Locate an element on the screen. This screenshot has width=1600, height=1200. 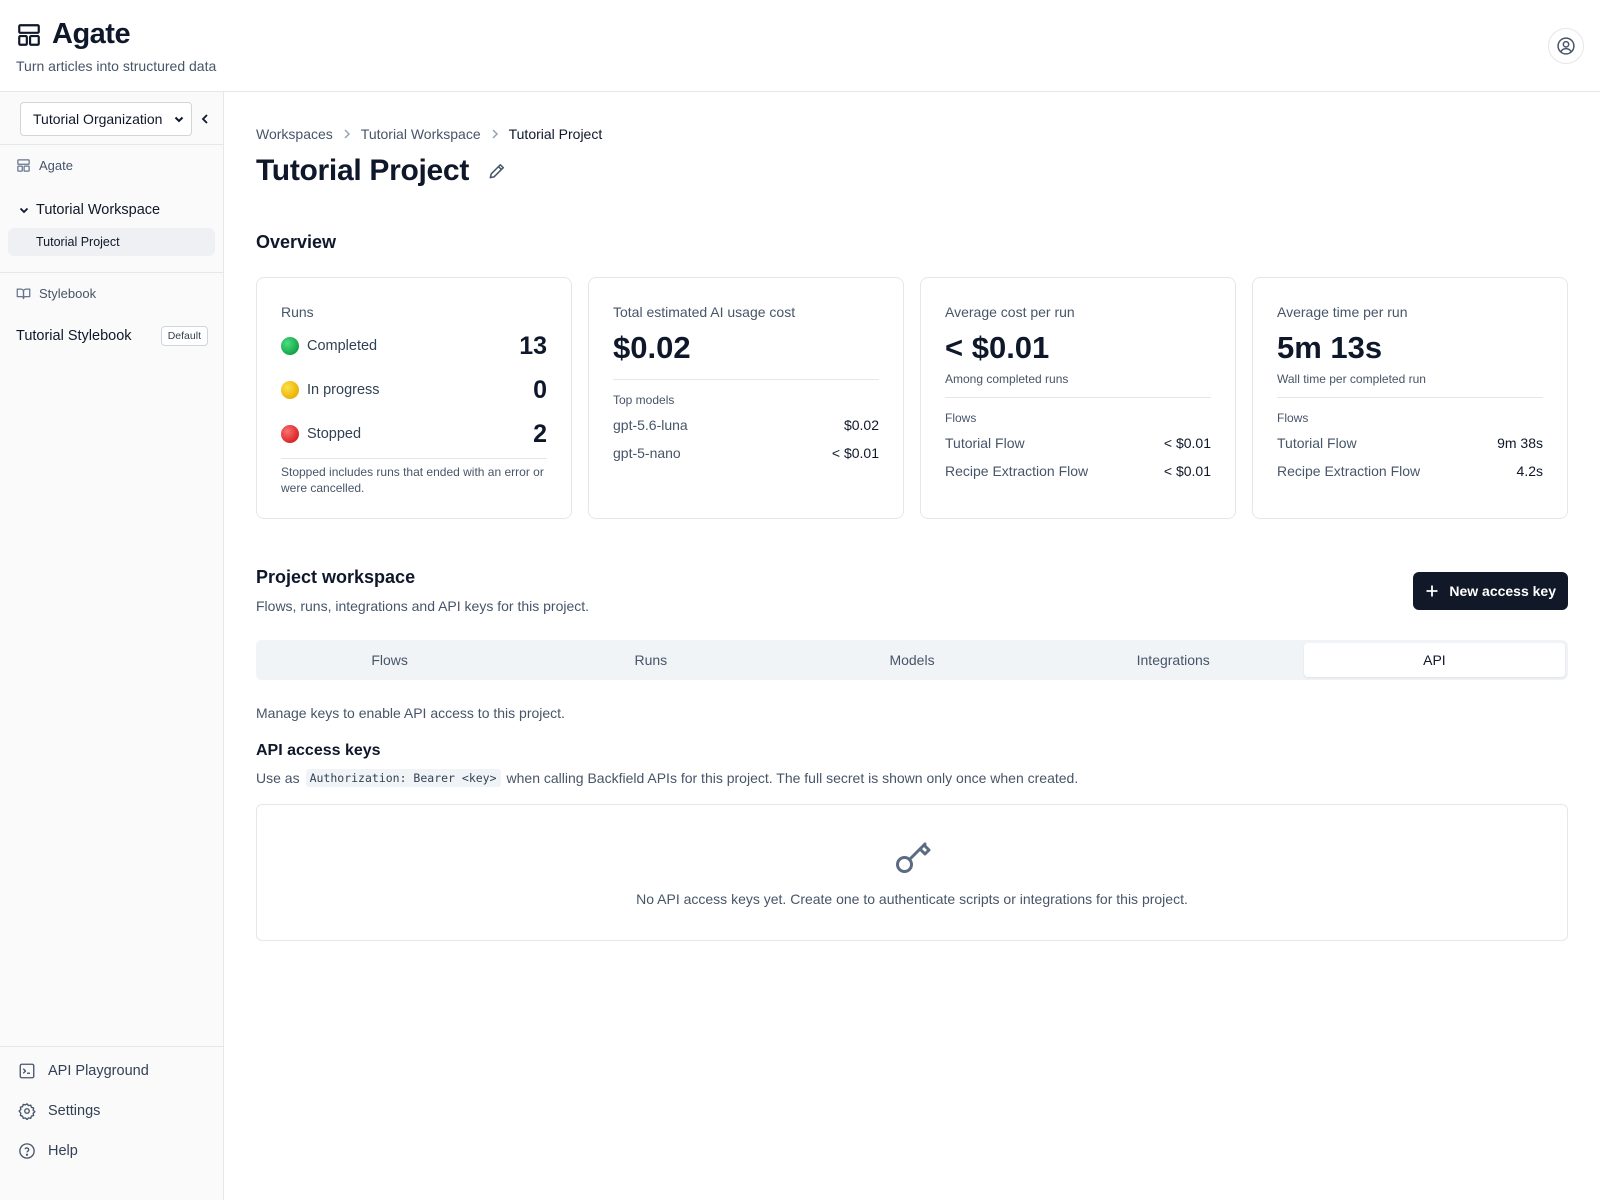
sidebar-item-stylebook: Tutorial Stylebook Default is located at coordinates (112, 336).